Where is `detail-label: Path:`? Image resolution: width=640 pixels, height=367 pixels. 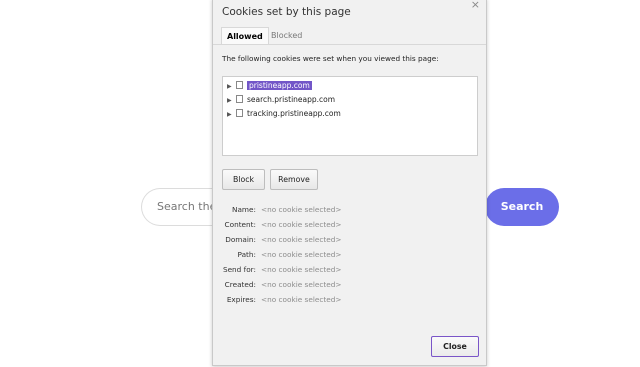 detail-label: Path: is located at coordinates (247, 254).